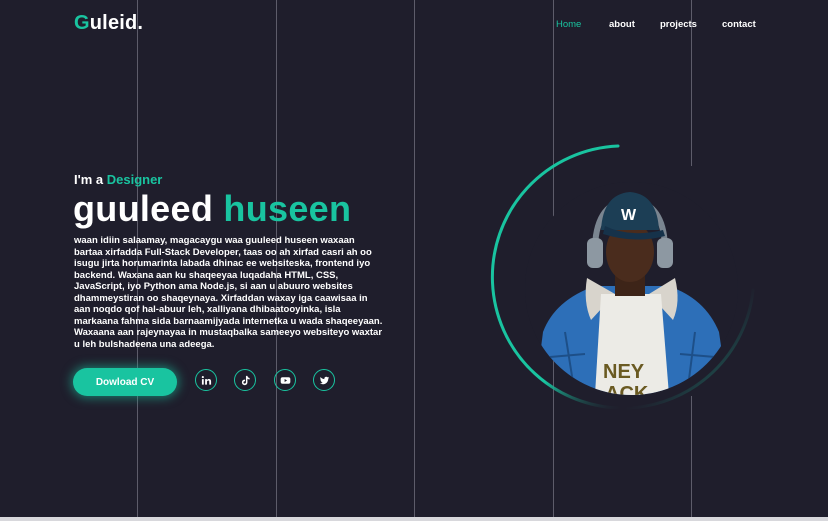 This screenshot has width=828, height=521. What do you see at coordinates (143, 208) in the screenshot?
I see `first-name: guuleed` at bounding box center [143, 208].